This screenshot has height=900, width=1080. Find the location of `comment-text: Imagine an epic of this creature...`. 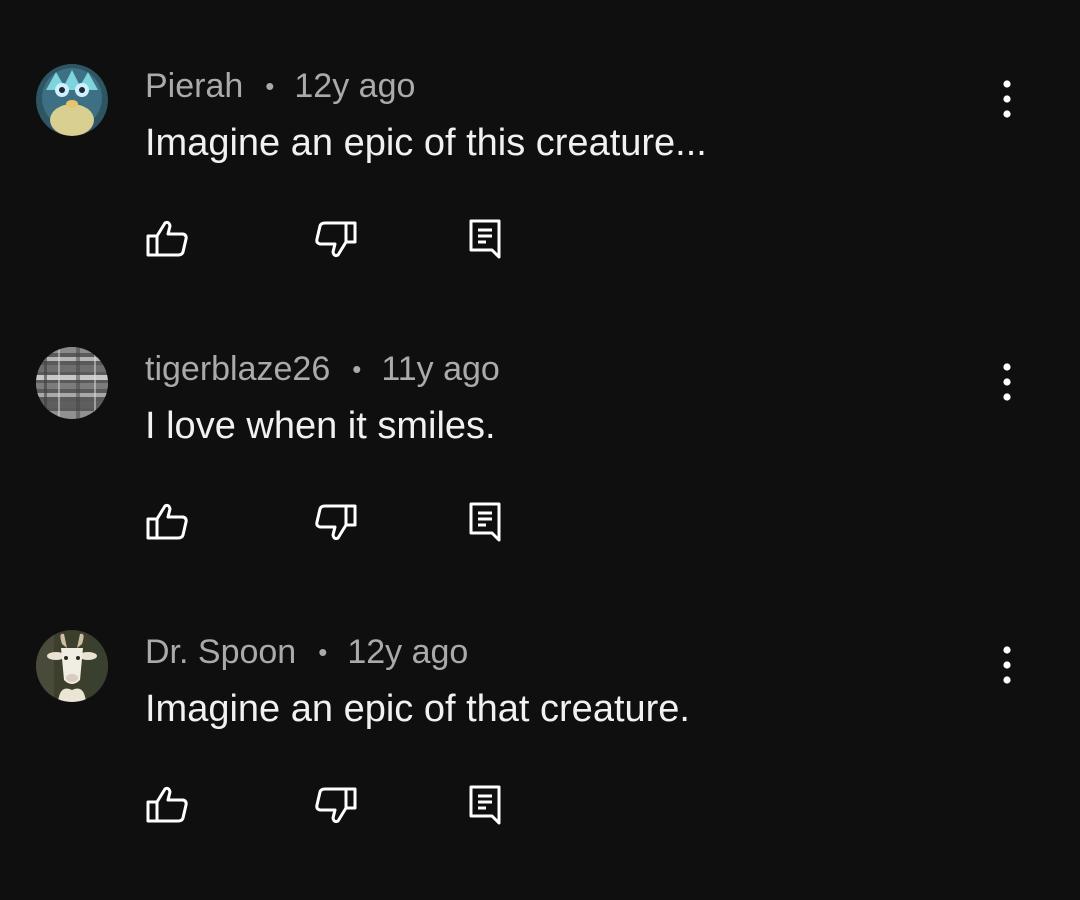

comment-text: Imagine an epic of this creature... is located at coordinates (426, 143).